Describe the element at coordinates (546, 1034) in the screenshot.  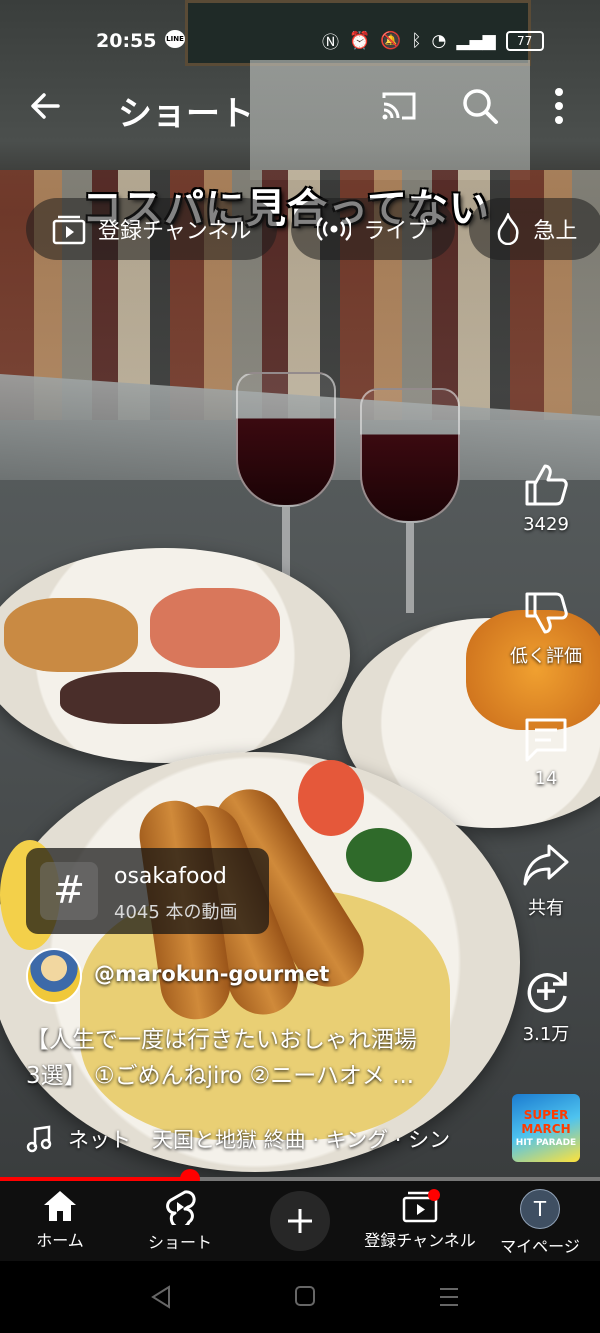
I see `remix-count: 3.1万` at that location.